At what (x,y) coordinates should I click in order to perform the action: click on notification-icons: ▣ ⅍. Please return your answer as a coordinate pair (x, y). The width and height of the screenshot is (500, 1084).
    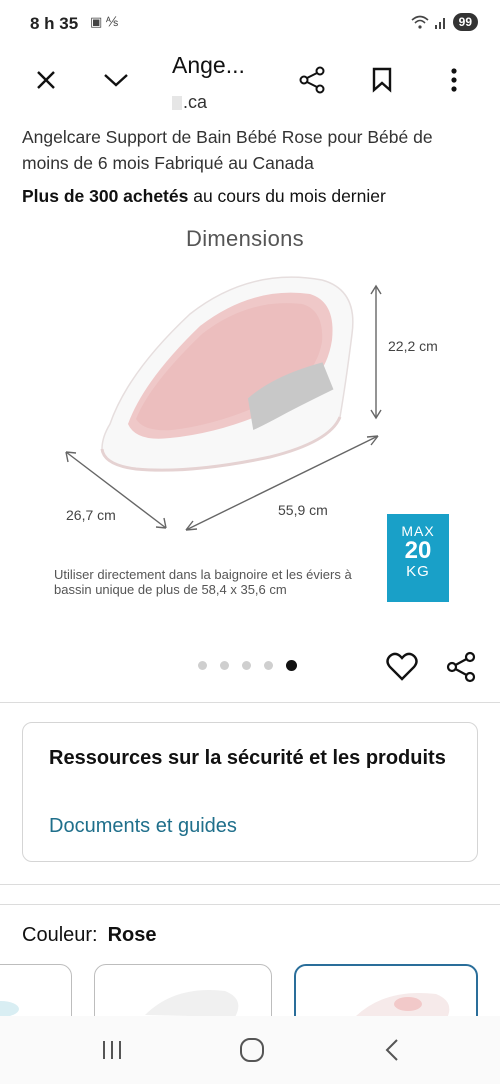
    Looking at the image, I should click on (104, 21).